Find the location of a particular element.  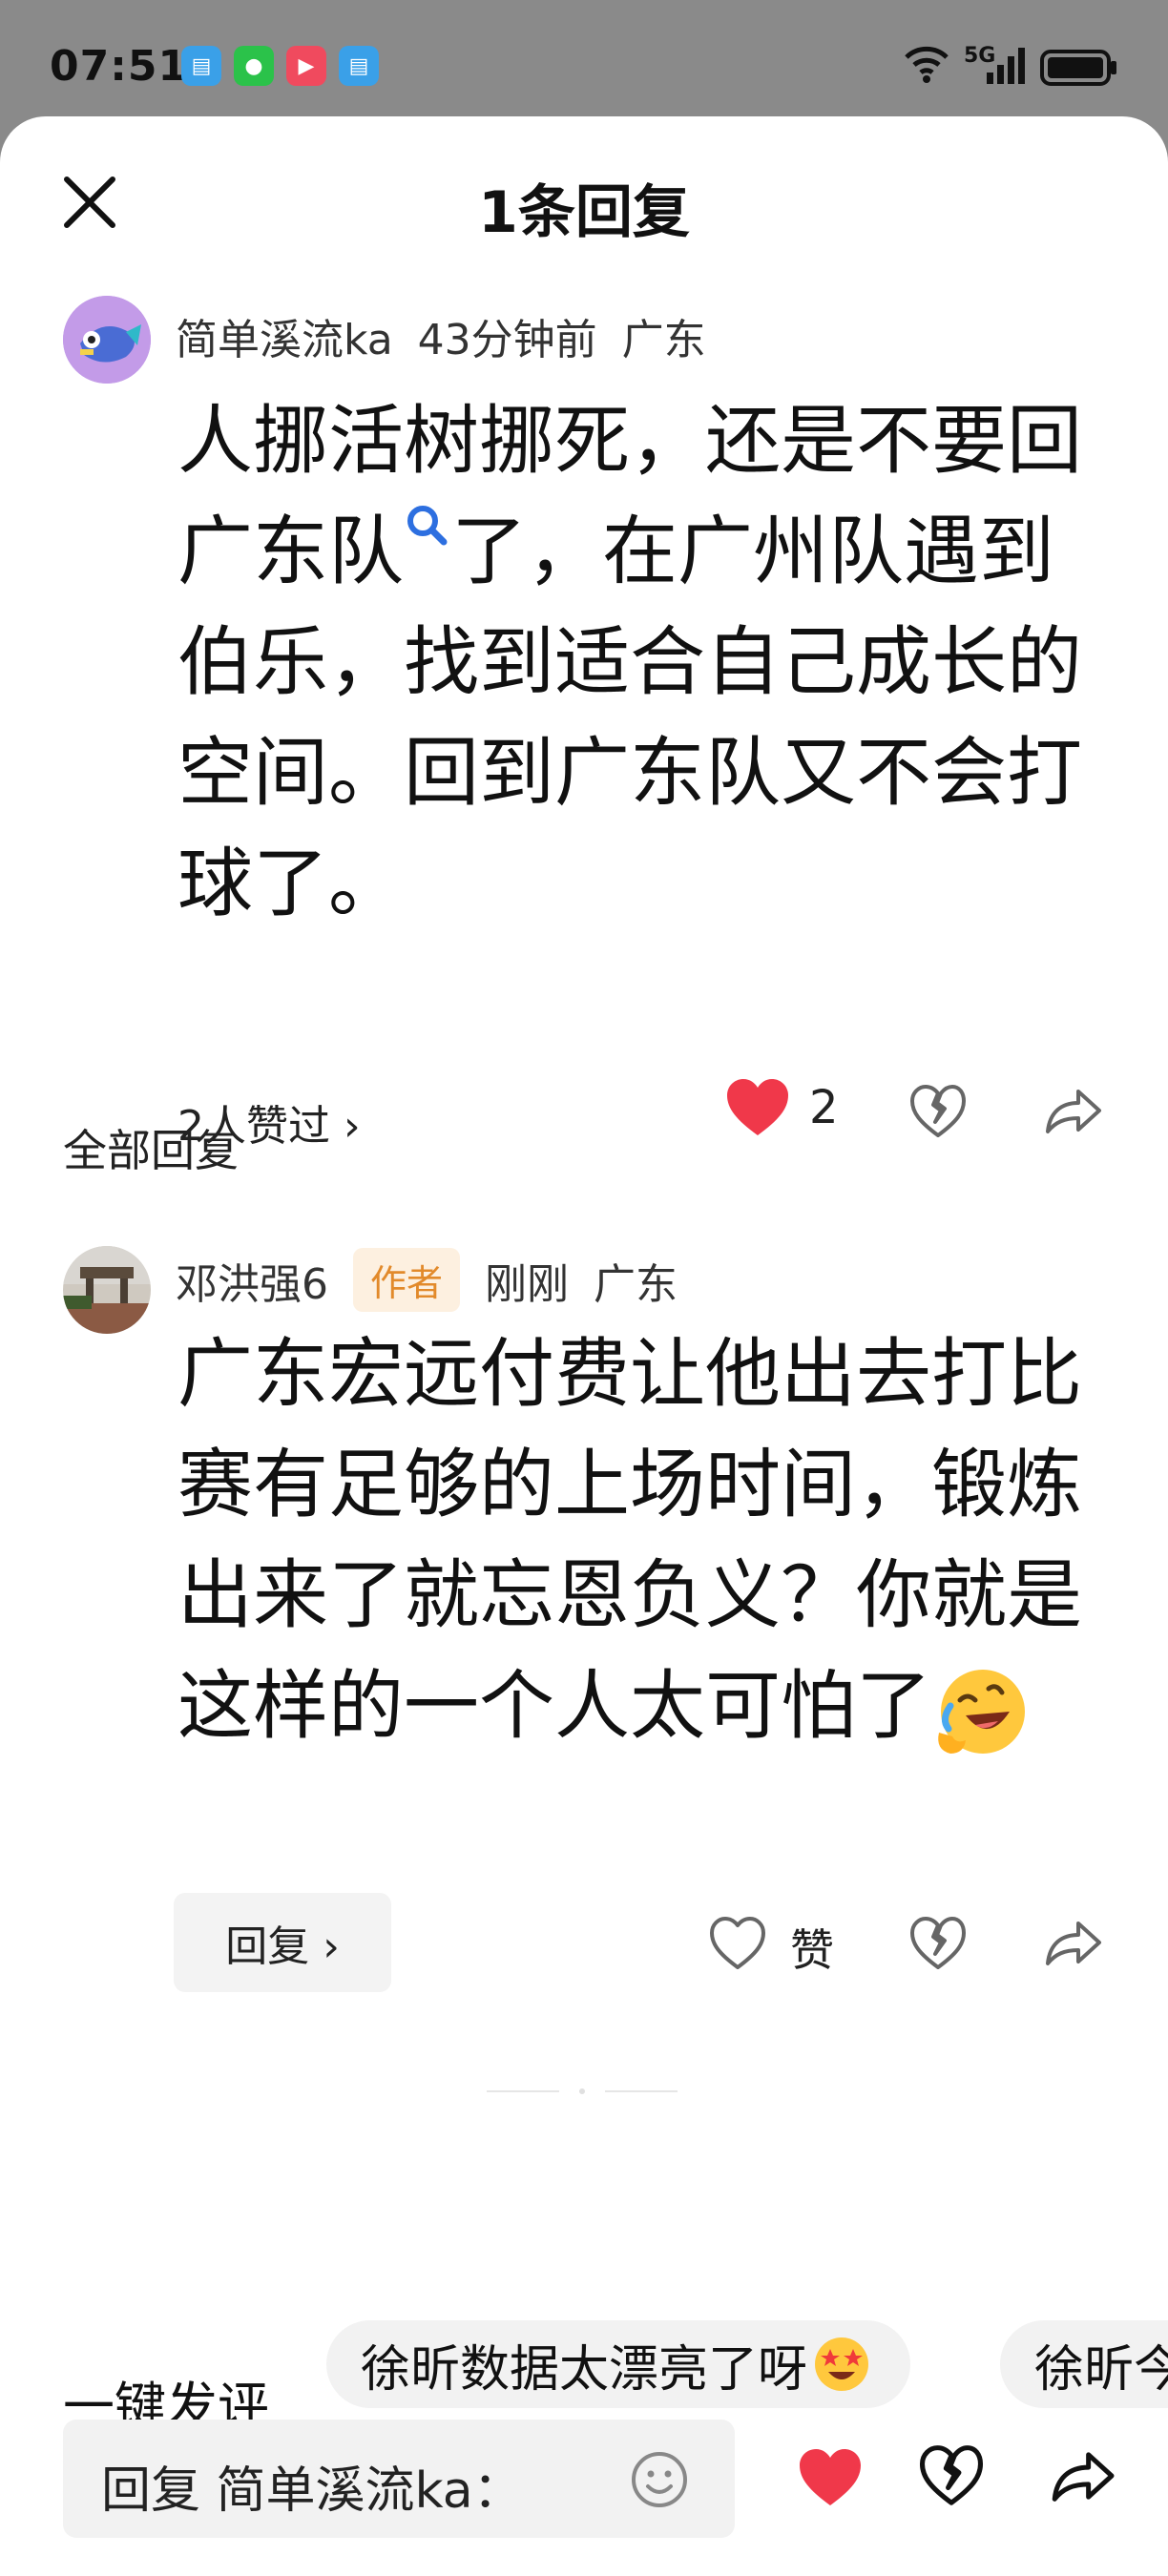

reply-location: 广东 is located at coordinates (636, 1284).